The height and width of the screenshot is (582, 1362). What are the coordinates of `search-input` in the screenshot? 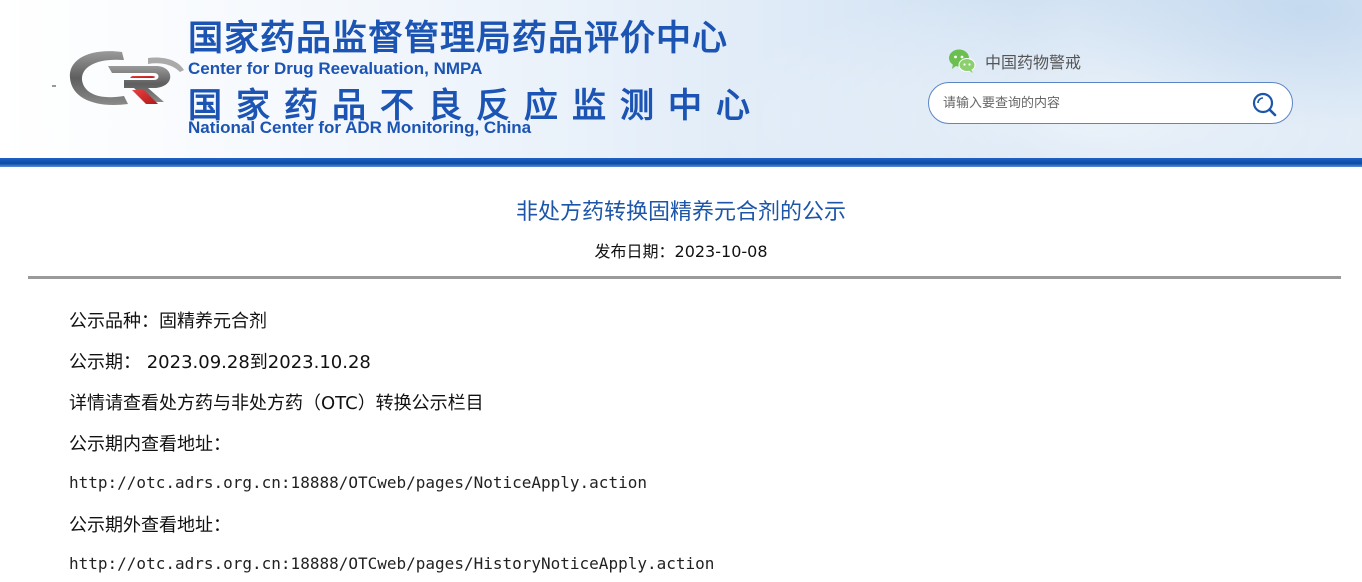 It's located at (1093, 103).